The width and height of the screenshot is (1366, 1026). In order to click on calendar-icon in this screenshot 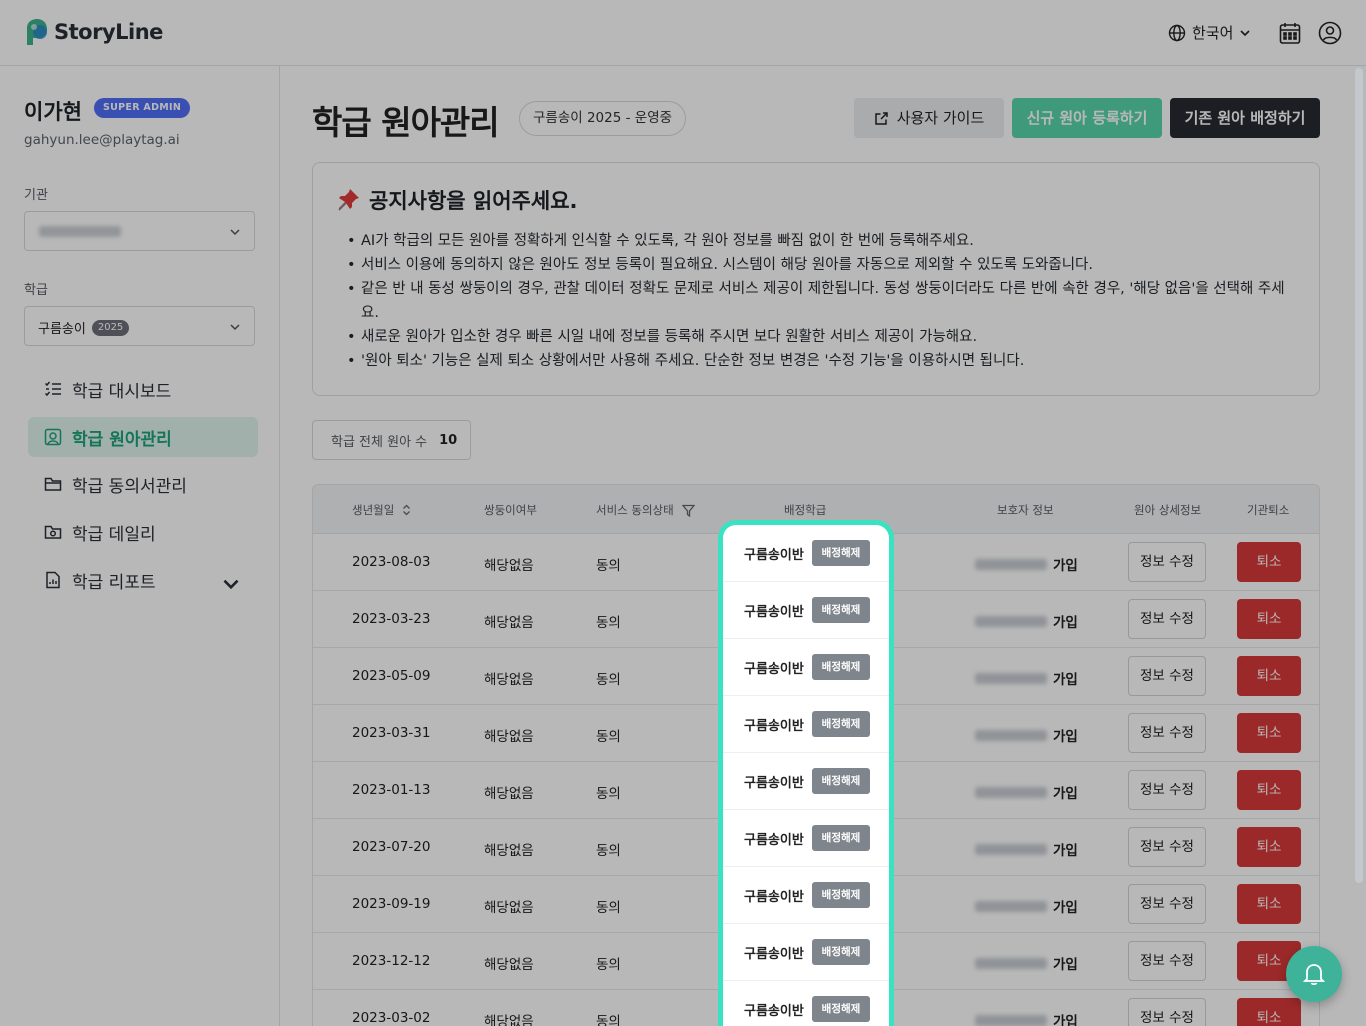, I will do `click(1290, 33)`.